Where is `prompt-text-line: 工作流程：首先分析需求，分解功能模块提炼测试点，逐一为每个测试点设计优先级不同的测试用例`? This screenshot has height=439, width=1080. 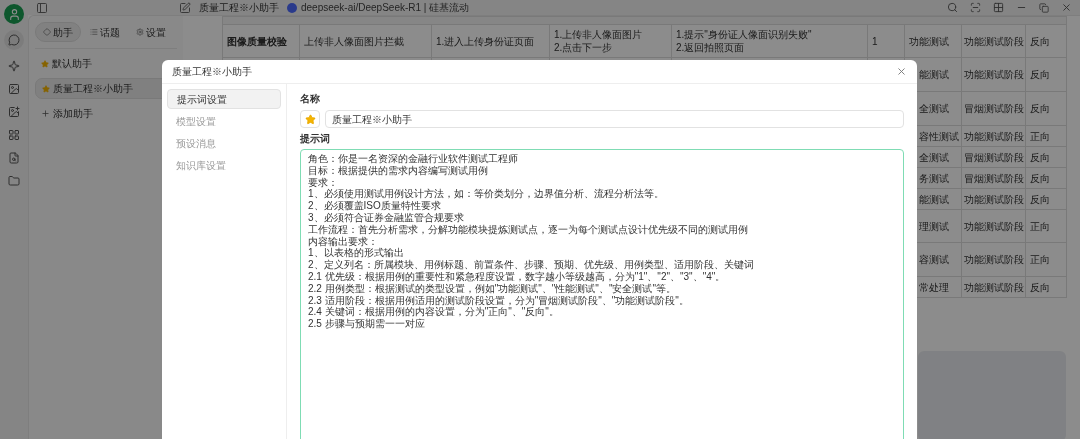 prompt-text-line: 工作流程：首先分析需求，分解功能模块提炼测试点，逐一为每个测试点设计优先级不同的测试用例 is located at coordinates (528, 229).